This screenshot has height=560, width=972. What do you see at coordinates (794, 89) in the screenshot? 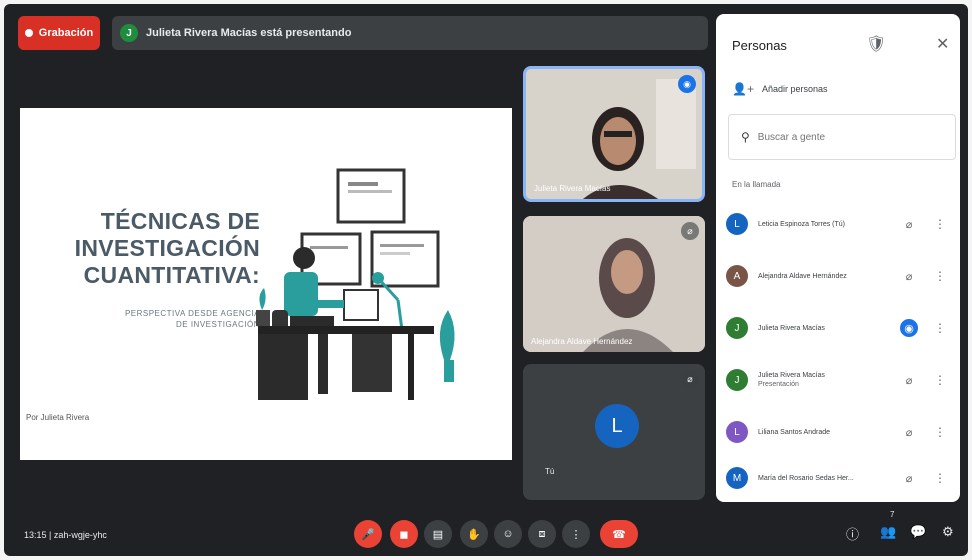
I see `add-people-label: Añadir personas` at bounding box center [794, 89].